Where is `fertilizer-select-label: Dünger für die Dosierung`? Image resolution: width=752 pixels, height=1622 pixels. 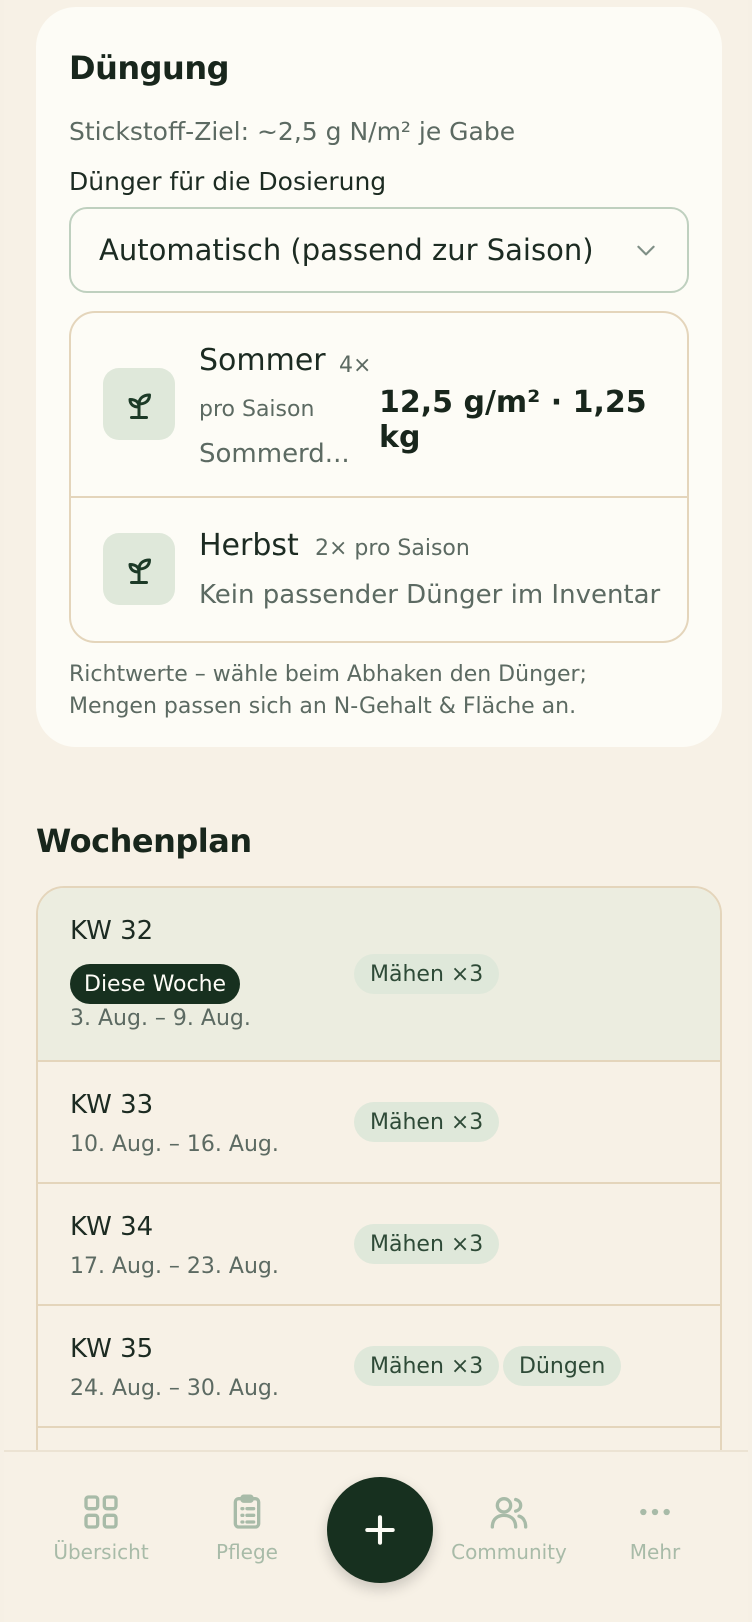
fertilizer-select-label: Dünger für die Dosierung is located at coordinates (228, 181).